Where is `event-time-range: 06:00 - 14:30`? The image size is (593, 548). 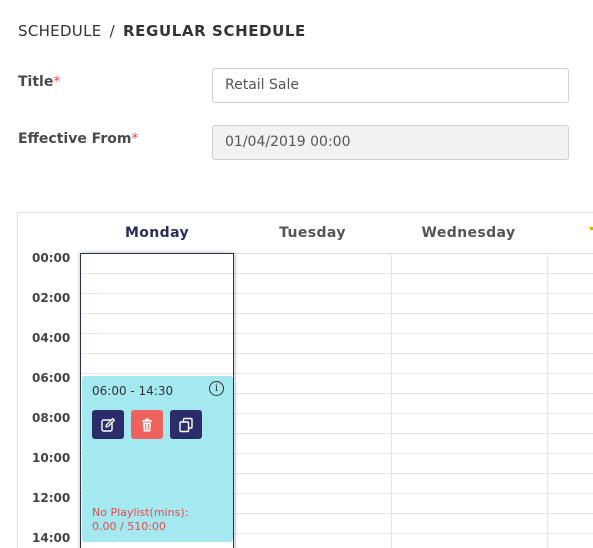 event-time-range: 06:00 - 14:30 is located at coordinates (133, 391).